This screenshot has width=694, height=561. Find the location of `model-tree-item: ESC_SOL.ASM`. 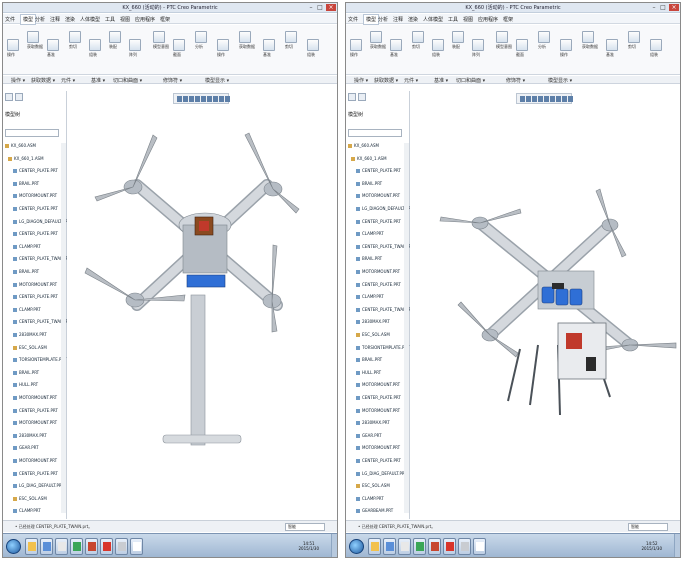

model-tree-item: ESC_SOL.ASM is located at coordinates (373, 486).